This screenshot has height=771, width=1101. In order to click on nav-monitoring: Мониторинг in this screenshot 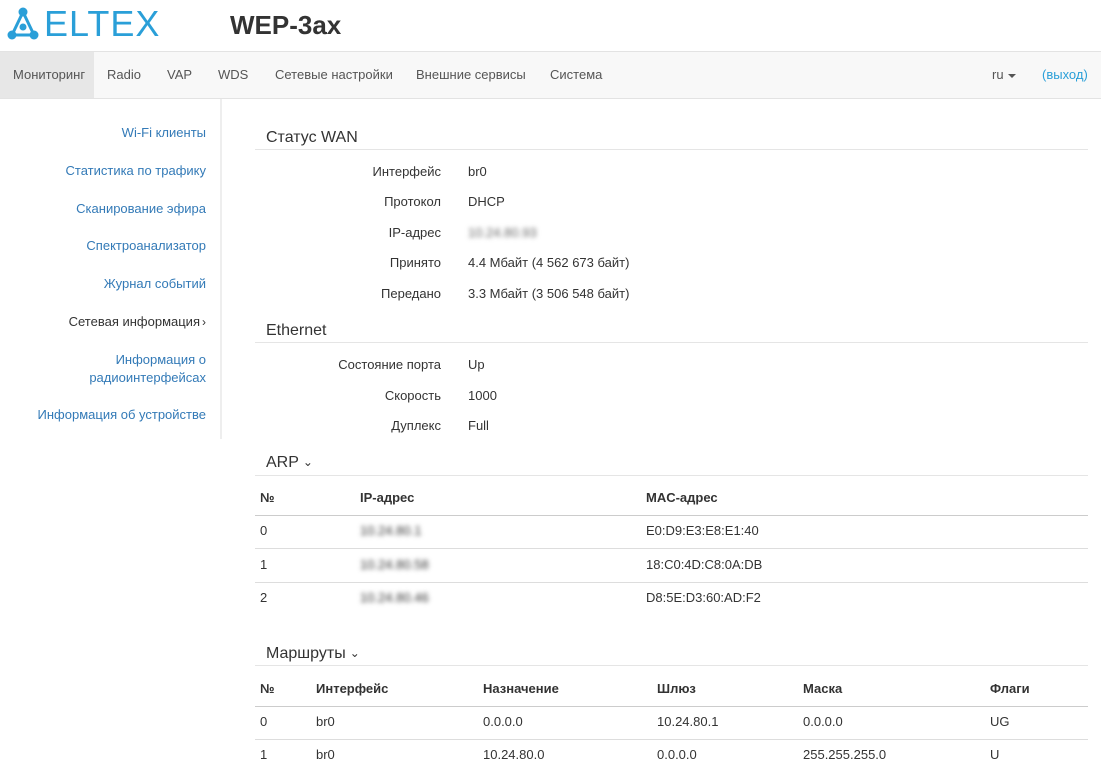, I will do `click(47, 75)`.